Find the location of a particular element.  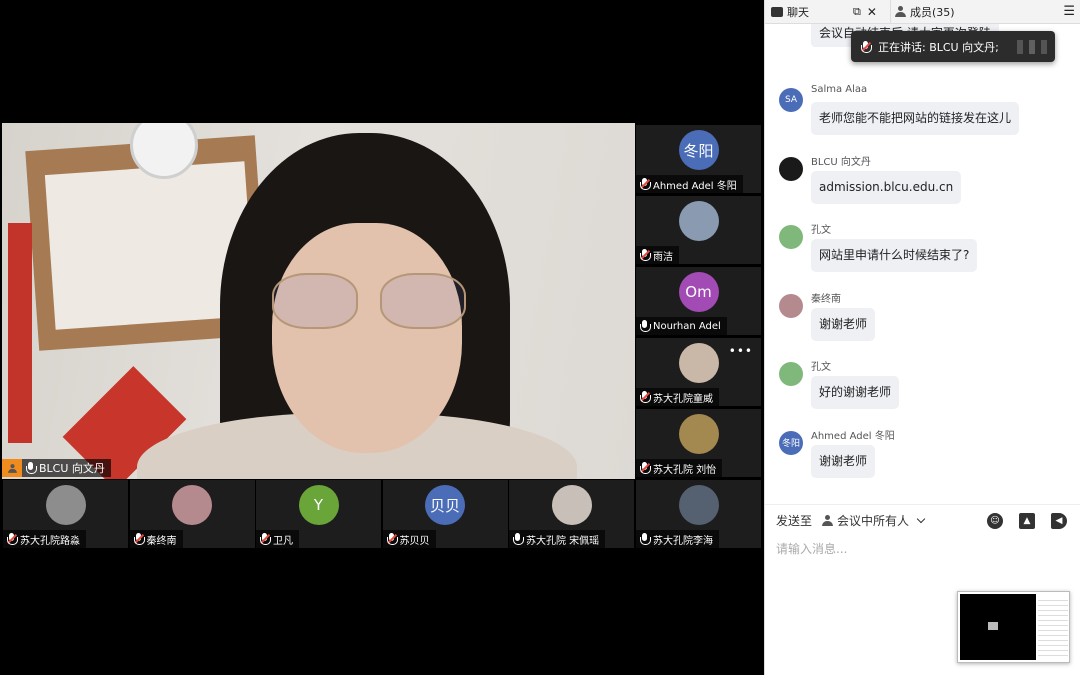

participant-name-tag: 苏大孔院童威 is located at coordinates (677, 397).